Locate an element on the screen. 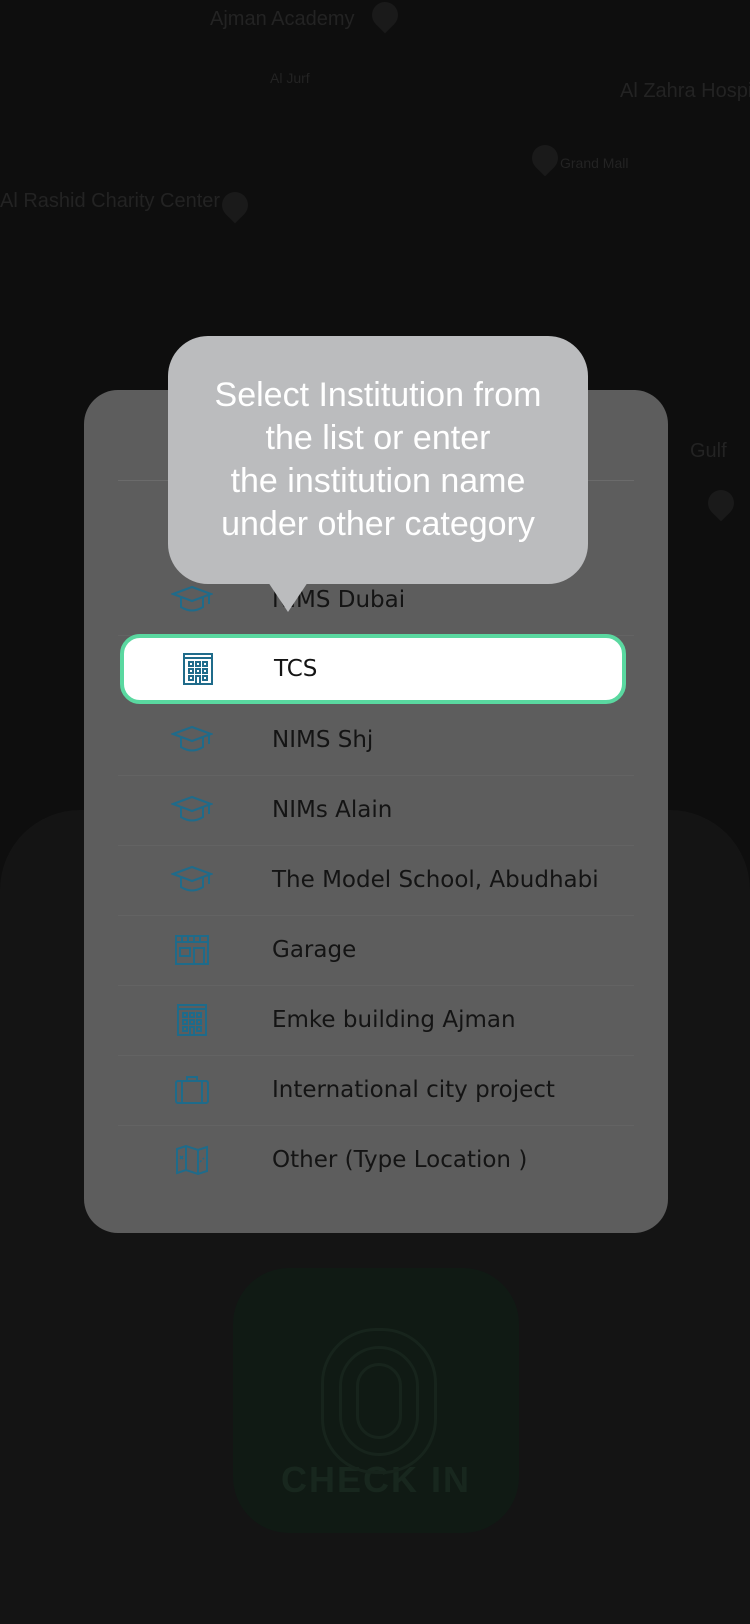 The height and width of the screenshot is (1624, 750). institution-item-nims-alain: NIMs Alain is located at coordinates (376, 810).